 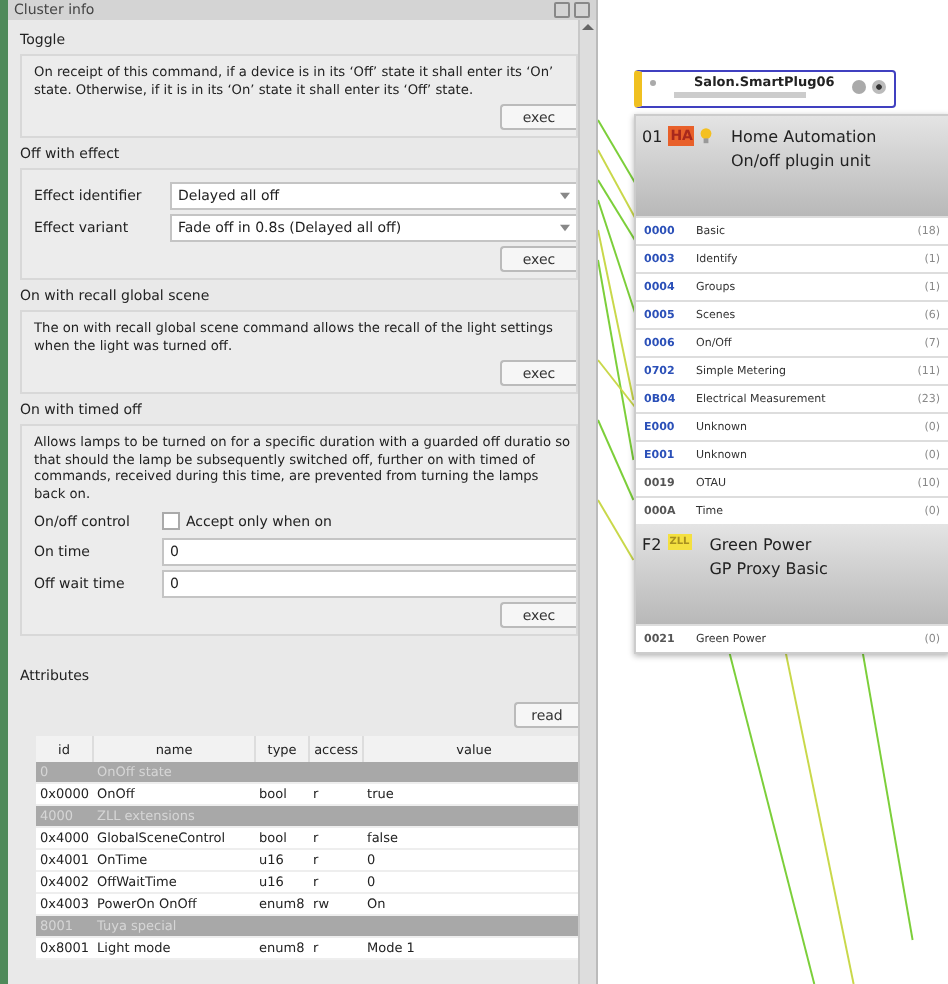 I want to click on endpoint-subtitle: On/off plugin unit, so click(x=801, y=162).